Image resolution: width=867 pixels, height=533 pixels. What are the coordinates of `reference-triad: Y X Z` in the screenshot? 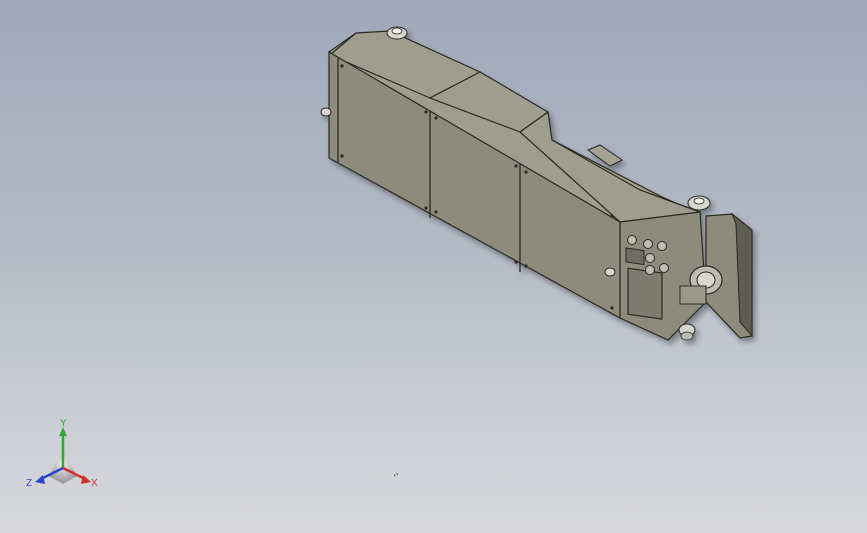 It's located at (62, 453).